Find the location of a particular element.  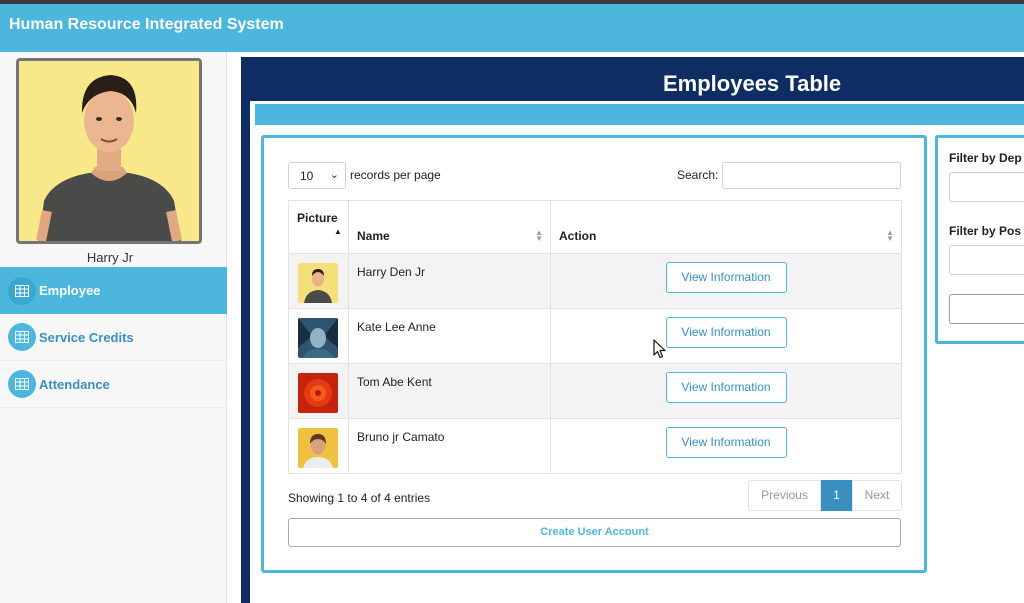

sidebar-item-service-credits: Service Credits is located at coordinates (113, 337).